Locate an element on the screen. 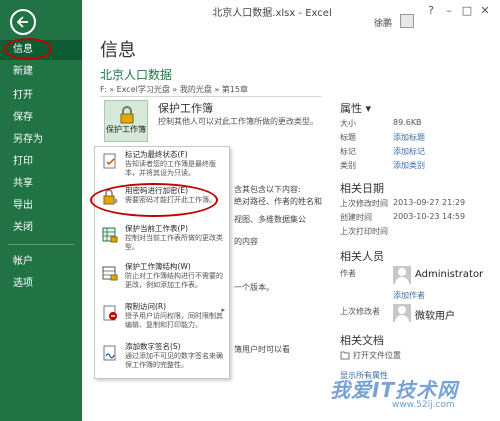  document-check-icon is located at coordinates (109, 161).